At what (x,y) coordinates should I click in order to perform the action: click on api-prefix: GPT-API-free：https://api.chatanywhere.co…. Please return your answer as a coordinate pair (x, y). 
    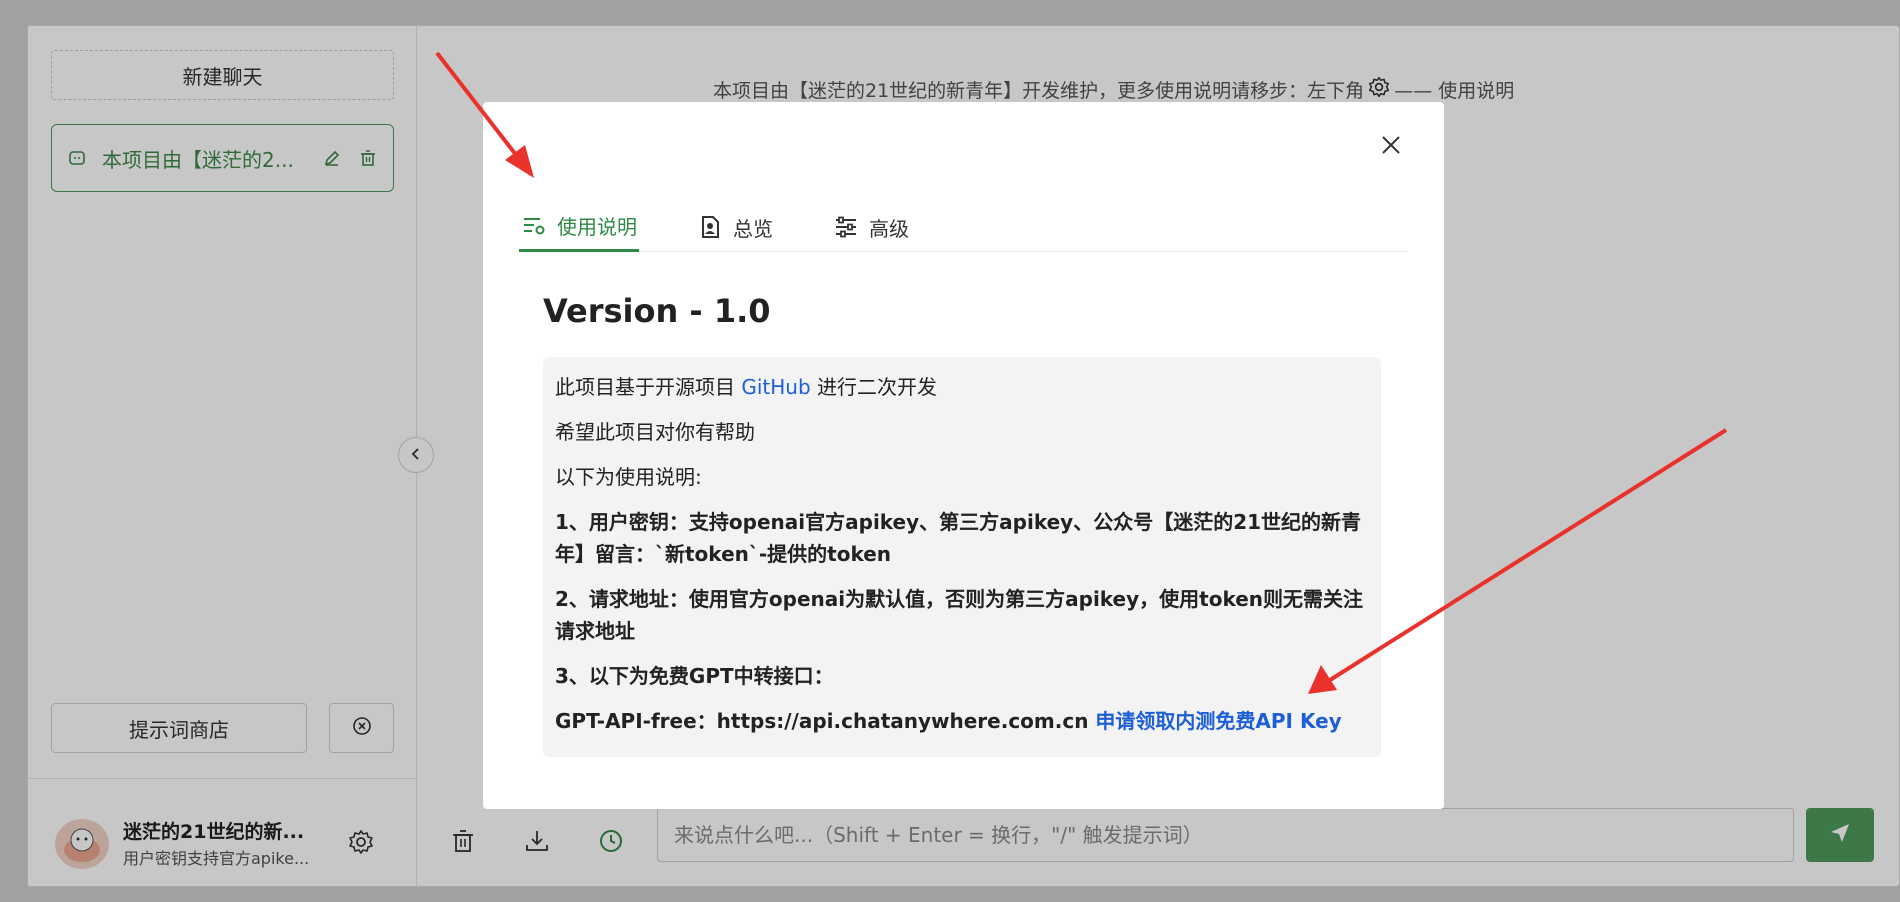
    Looking at the image, I should click on (825, 721).